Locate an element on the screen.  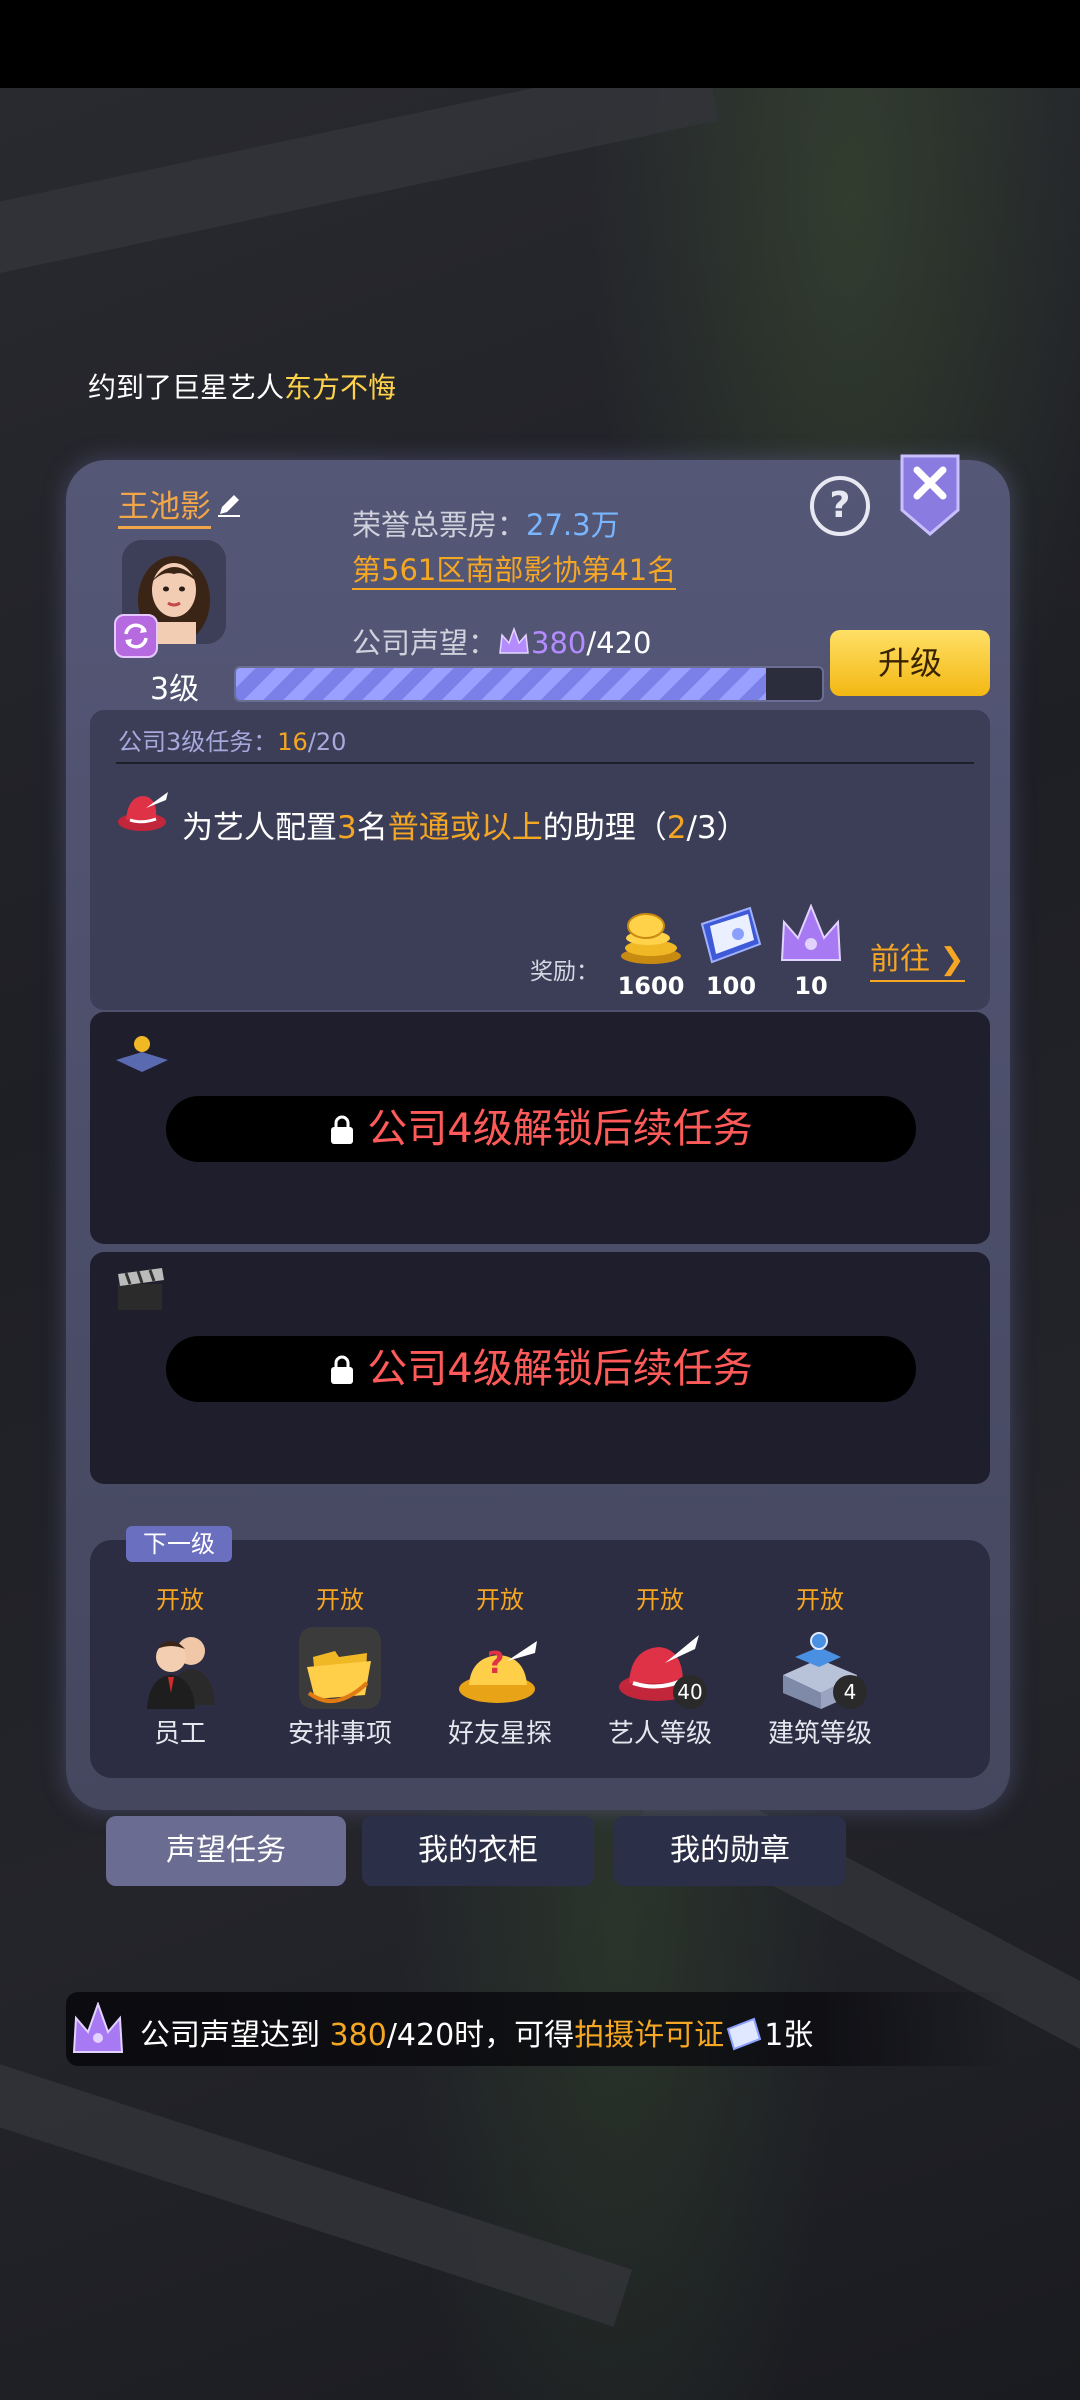
upgrade-button: 升级 is located at coordinates (910, 663).